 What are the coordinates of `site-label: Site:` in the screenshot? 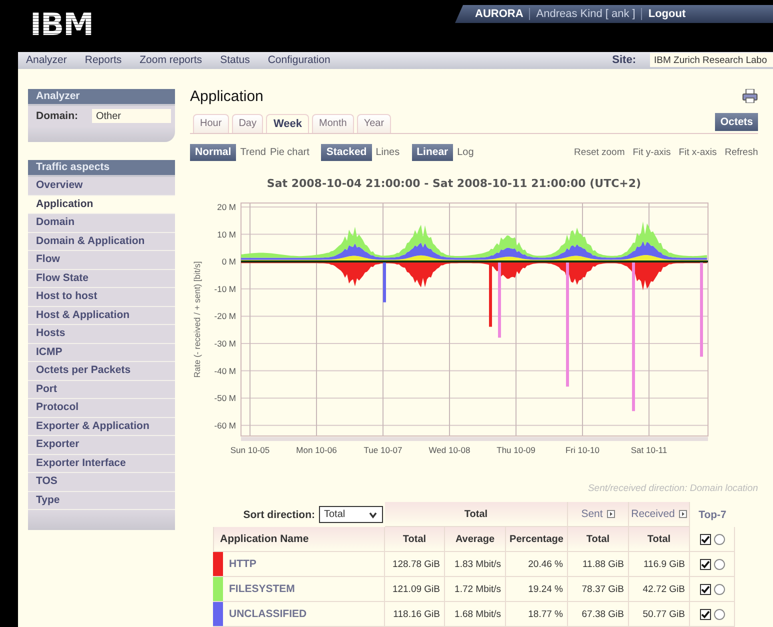 It's located at (624, 60).